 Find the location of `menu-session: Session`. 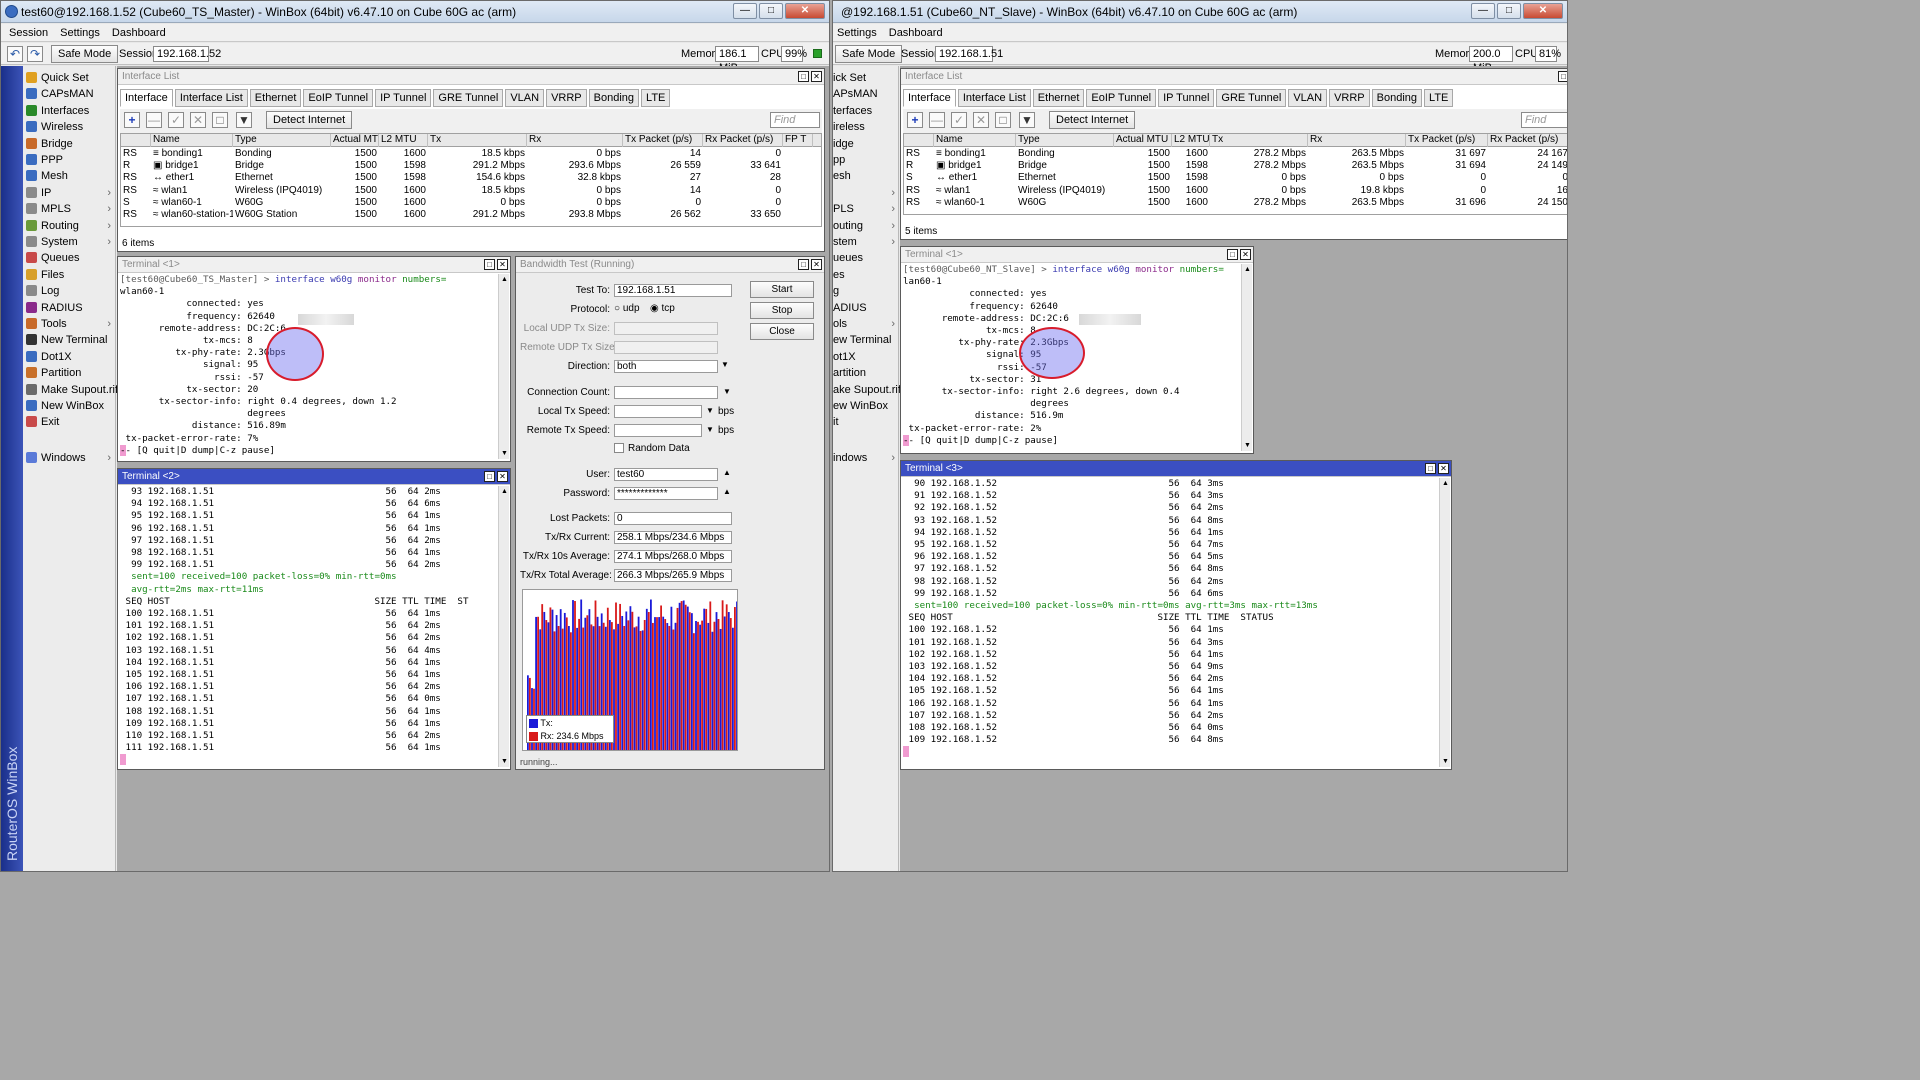

menu-session: Session is located at coordinates (28, 32).